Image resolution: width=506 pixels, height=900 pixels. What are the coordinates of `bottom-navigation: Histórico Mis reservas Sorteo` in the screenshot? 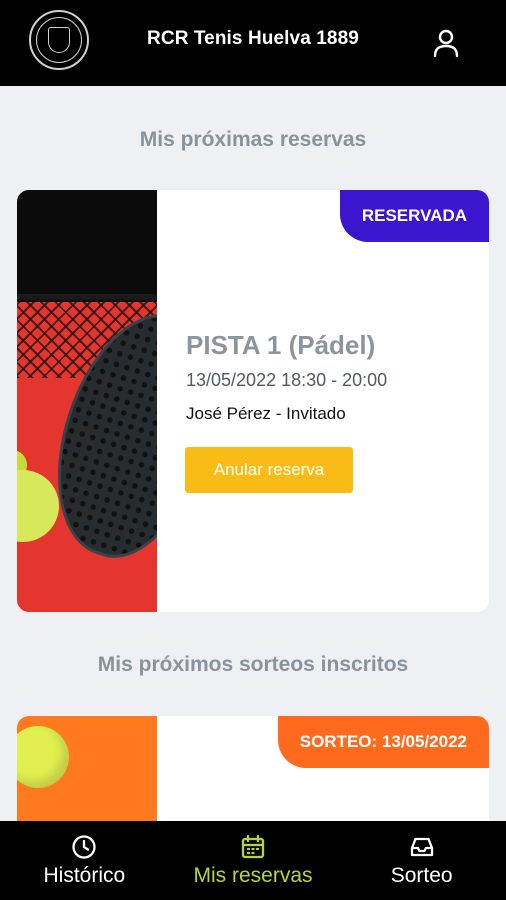 It's located at (253, 860).